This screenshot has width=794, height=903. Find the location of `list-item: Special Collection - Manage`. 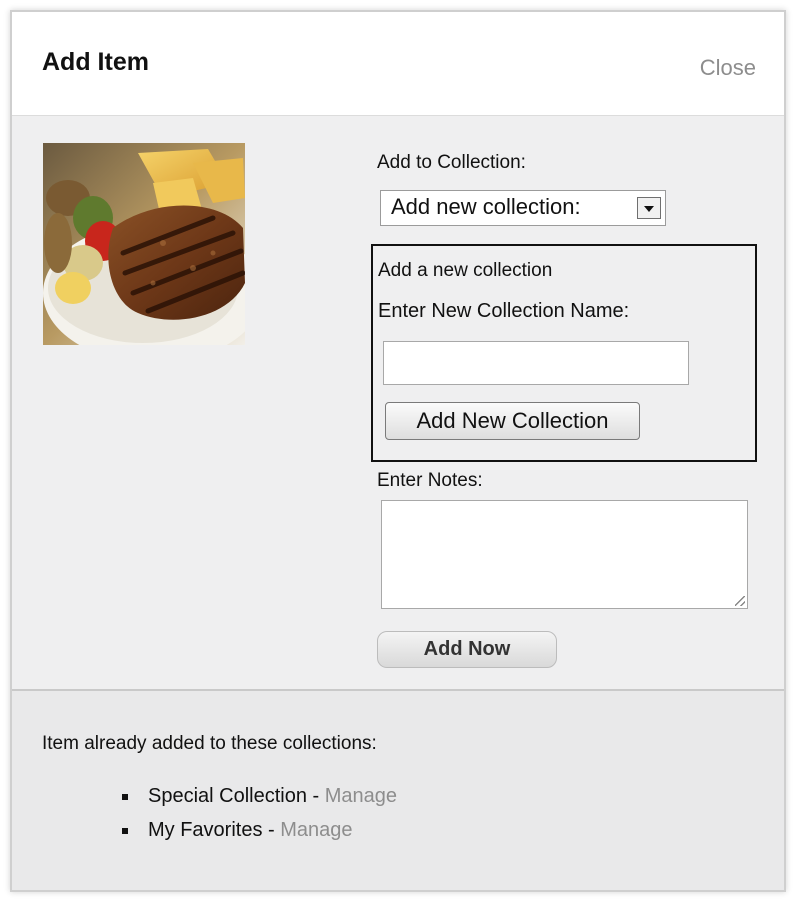

list-item: Special Collection - Manage is located at coordinates (259, 802).